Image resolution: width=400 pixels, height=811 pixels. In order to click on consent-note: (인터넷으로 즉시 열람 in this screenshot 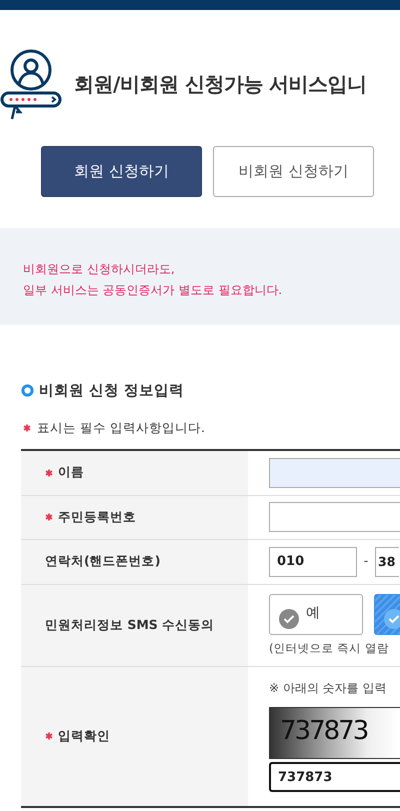, I will do `click(329, 648)`.